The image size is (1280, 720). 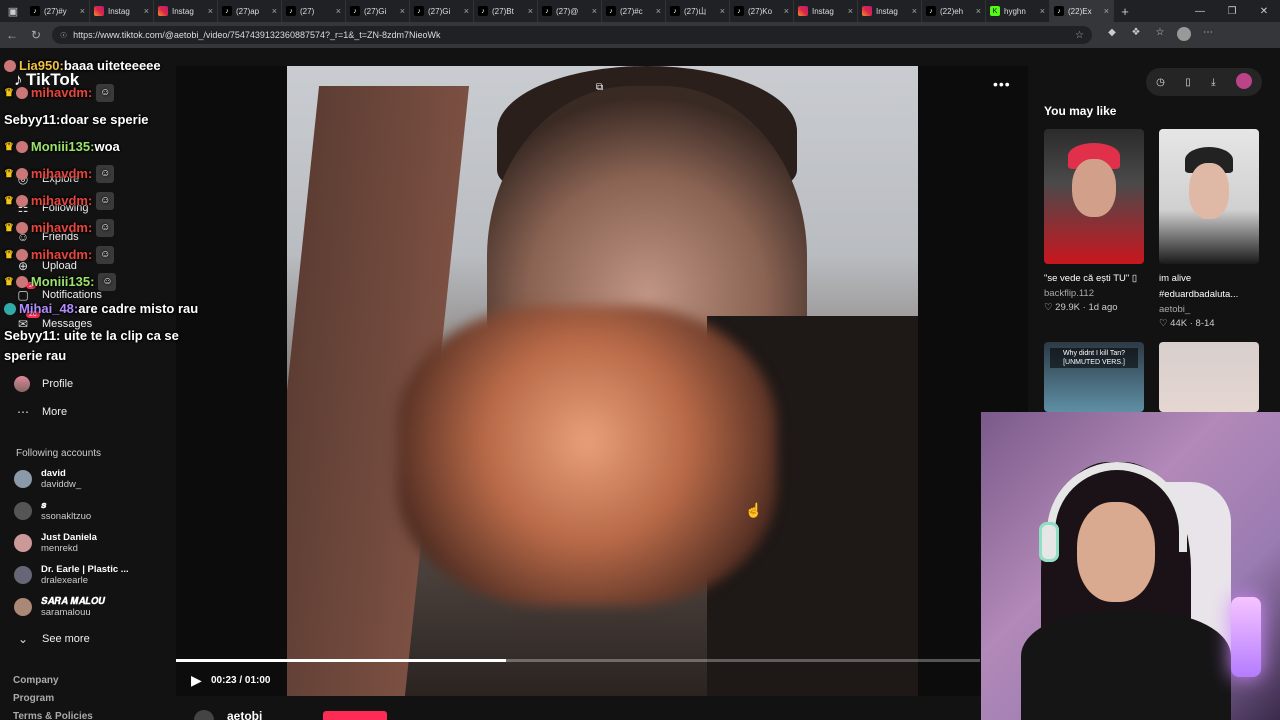 What do you see at coordinates (33, 698) in the screenshot?
I see `footer-link: Program` at bounding box center [33, 698].